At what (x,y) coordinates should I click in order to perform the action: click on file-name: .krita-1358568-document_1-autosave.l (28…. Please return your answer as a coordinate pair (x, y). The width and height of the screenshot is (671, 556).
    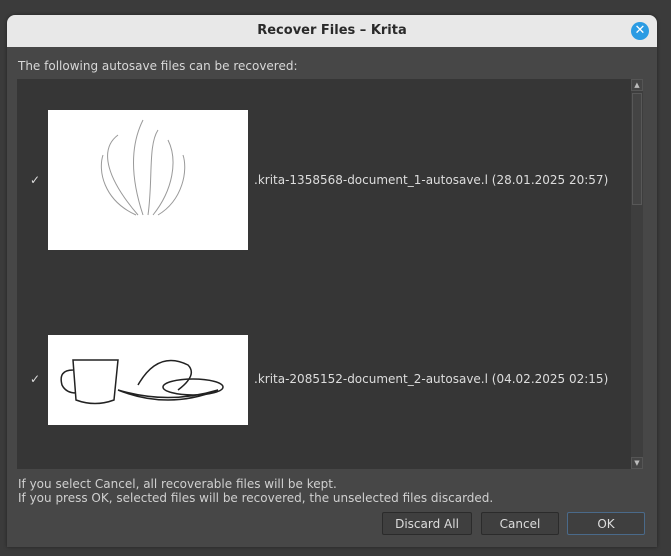
    Looking at the image, I should click on (431, 180).